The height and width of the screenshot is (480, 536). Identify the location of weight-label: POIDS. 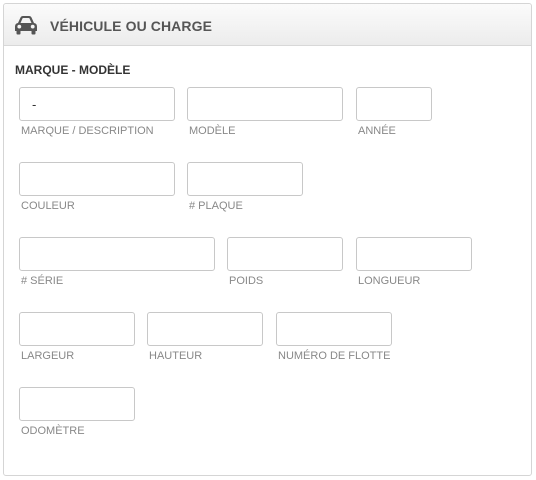
(246, 281).